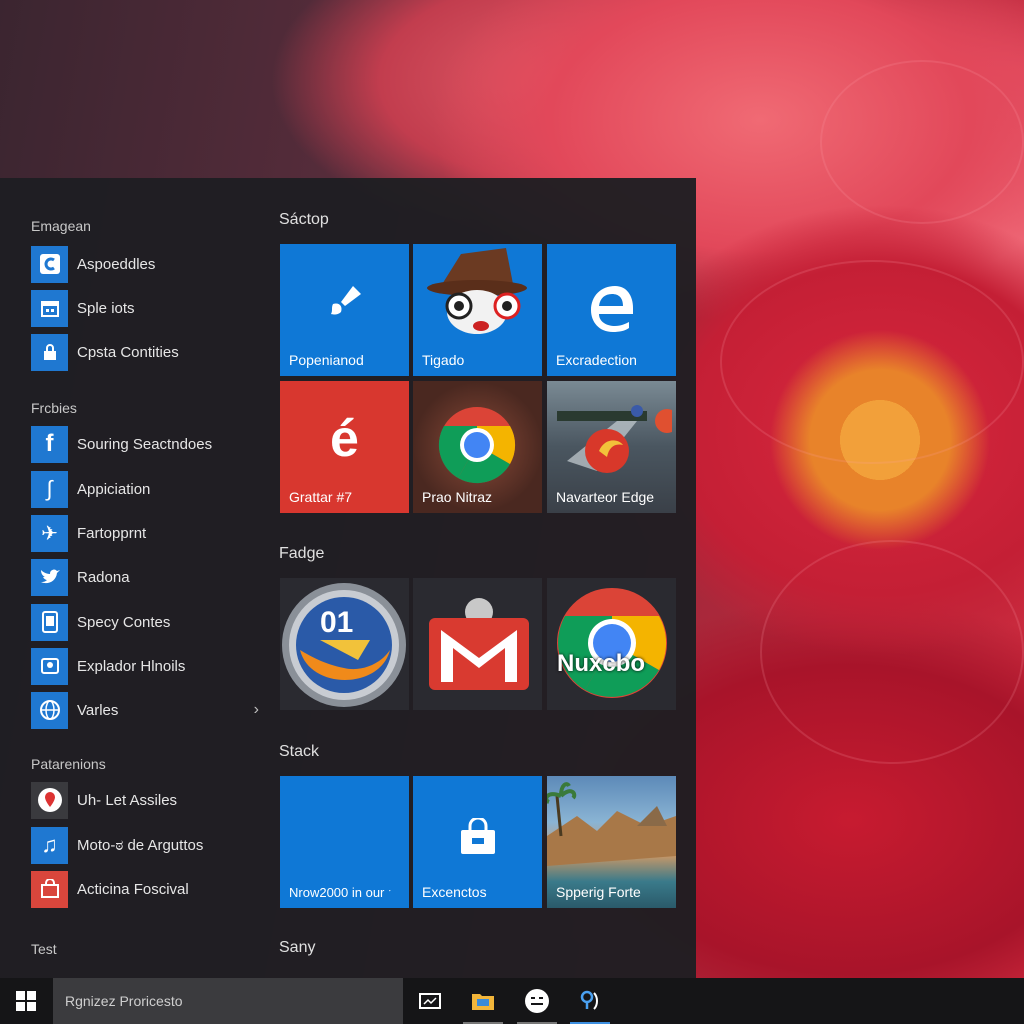 This screenshot has height=1024, width=1024. What do you see at coordinates (256, 710) in the screenshot?
I see `chevron-right-icon: ›` at bounding box center [256, 710].